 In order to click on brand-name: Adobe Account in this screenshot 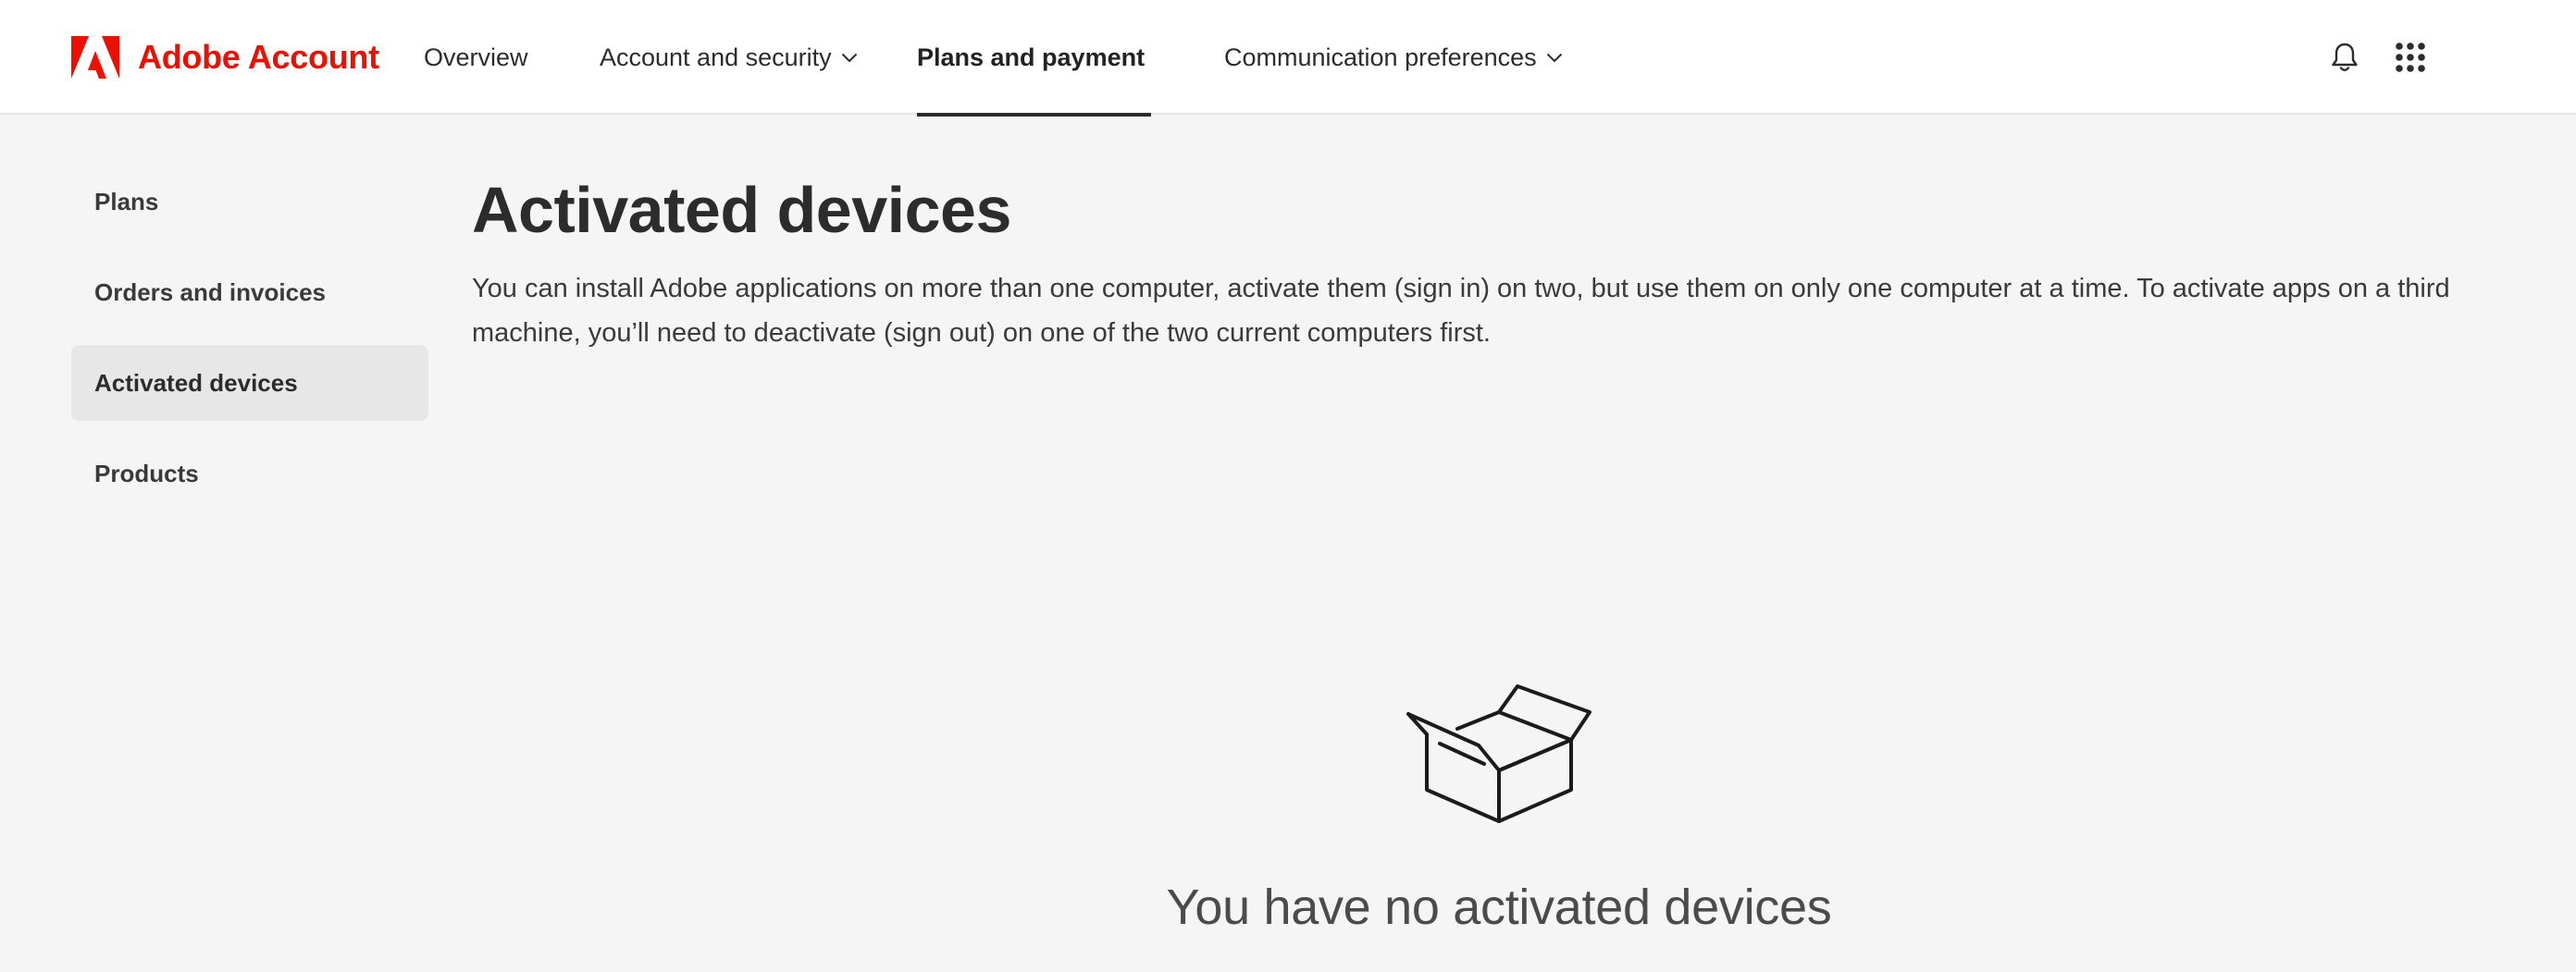, I will do `click(258, 57)`.